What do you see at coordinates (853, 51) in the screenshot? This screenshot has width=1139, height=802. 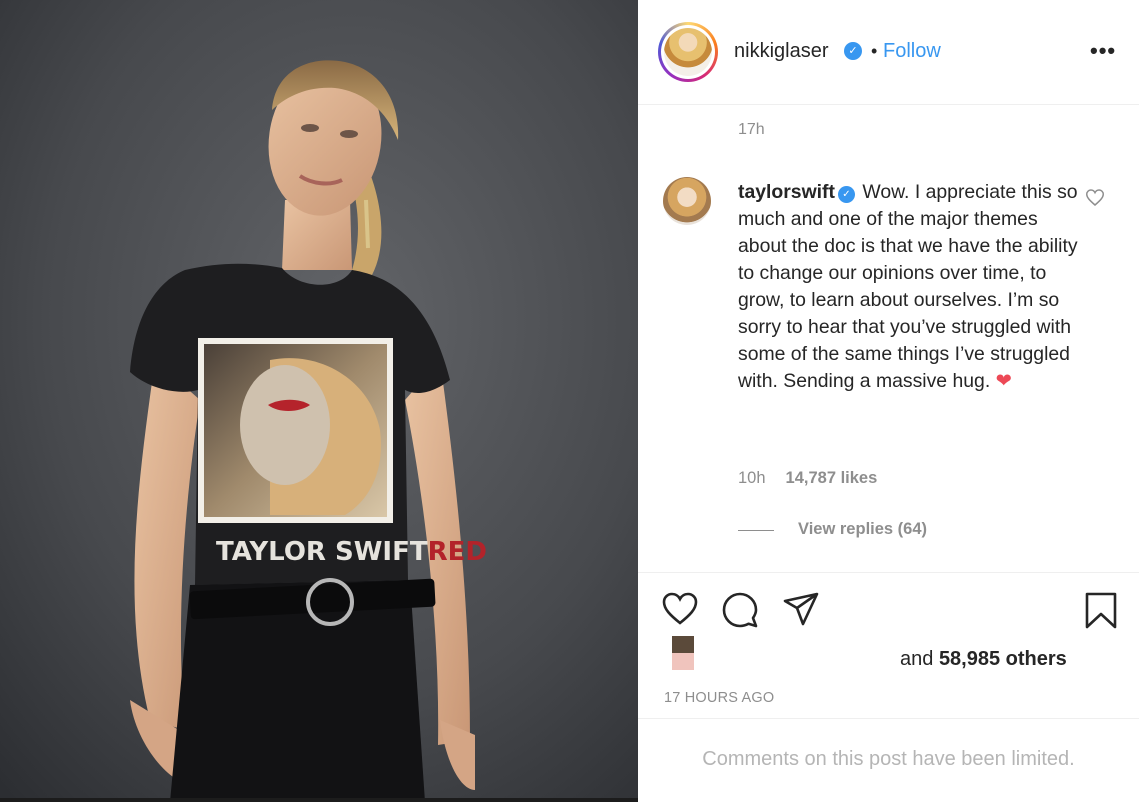 I see `verified-badge-icon: ✓` at bounding box center [853, 51].